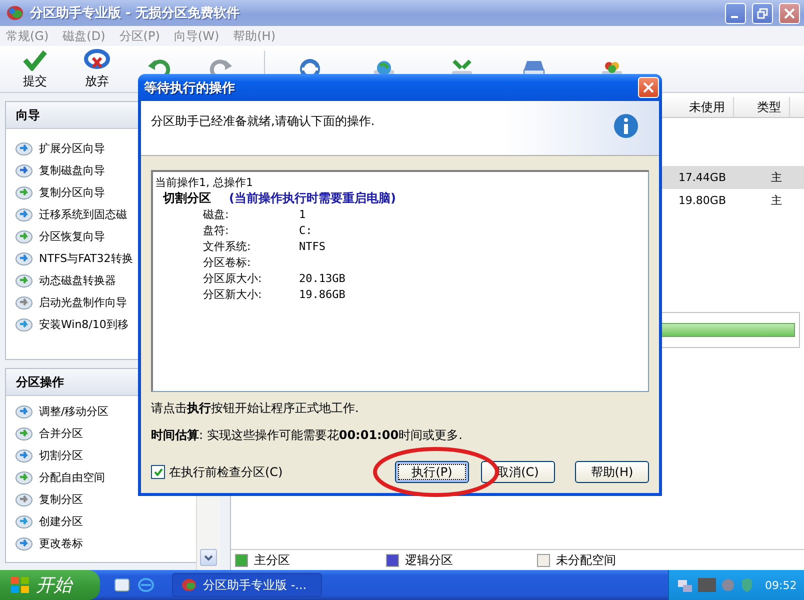  I want to click on detail-label: 盘符:, so click(216, 230).